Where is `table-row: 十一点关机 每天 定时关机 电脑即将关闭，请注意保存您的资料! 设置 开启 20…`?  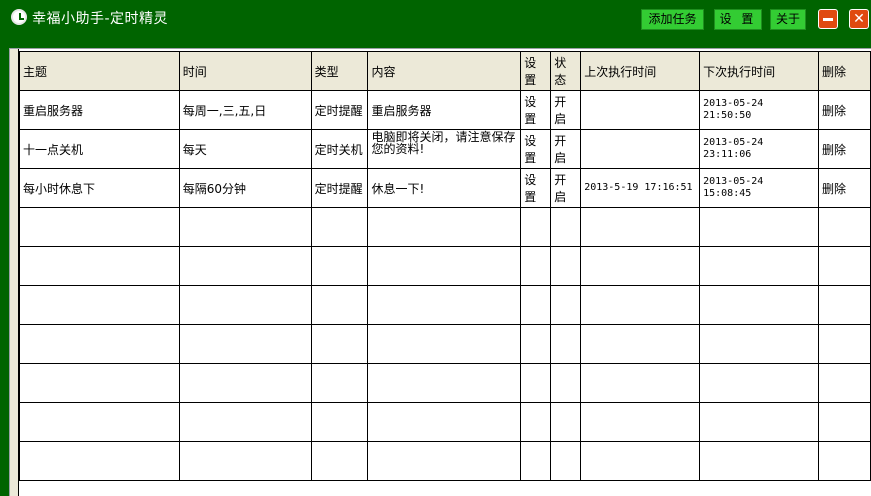
table-row: 十一点关机 每天 定时关机 电脑即将关闭，请注意保存您的资料! 设置 开启 20… is located at coordinates (445, 149).